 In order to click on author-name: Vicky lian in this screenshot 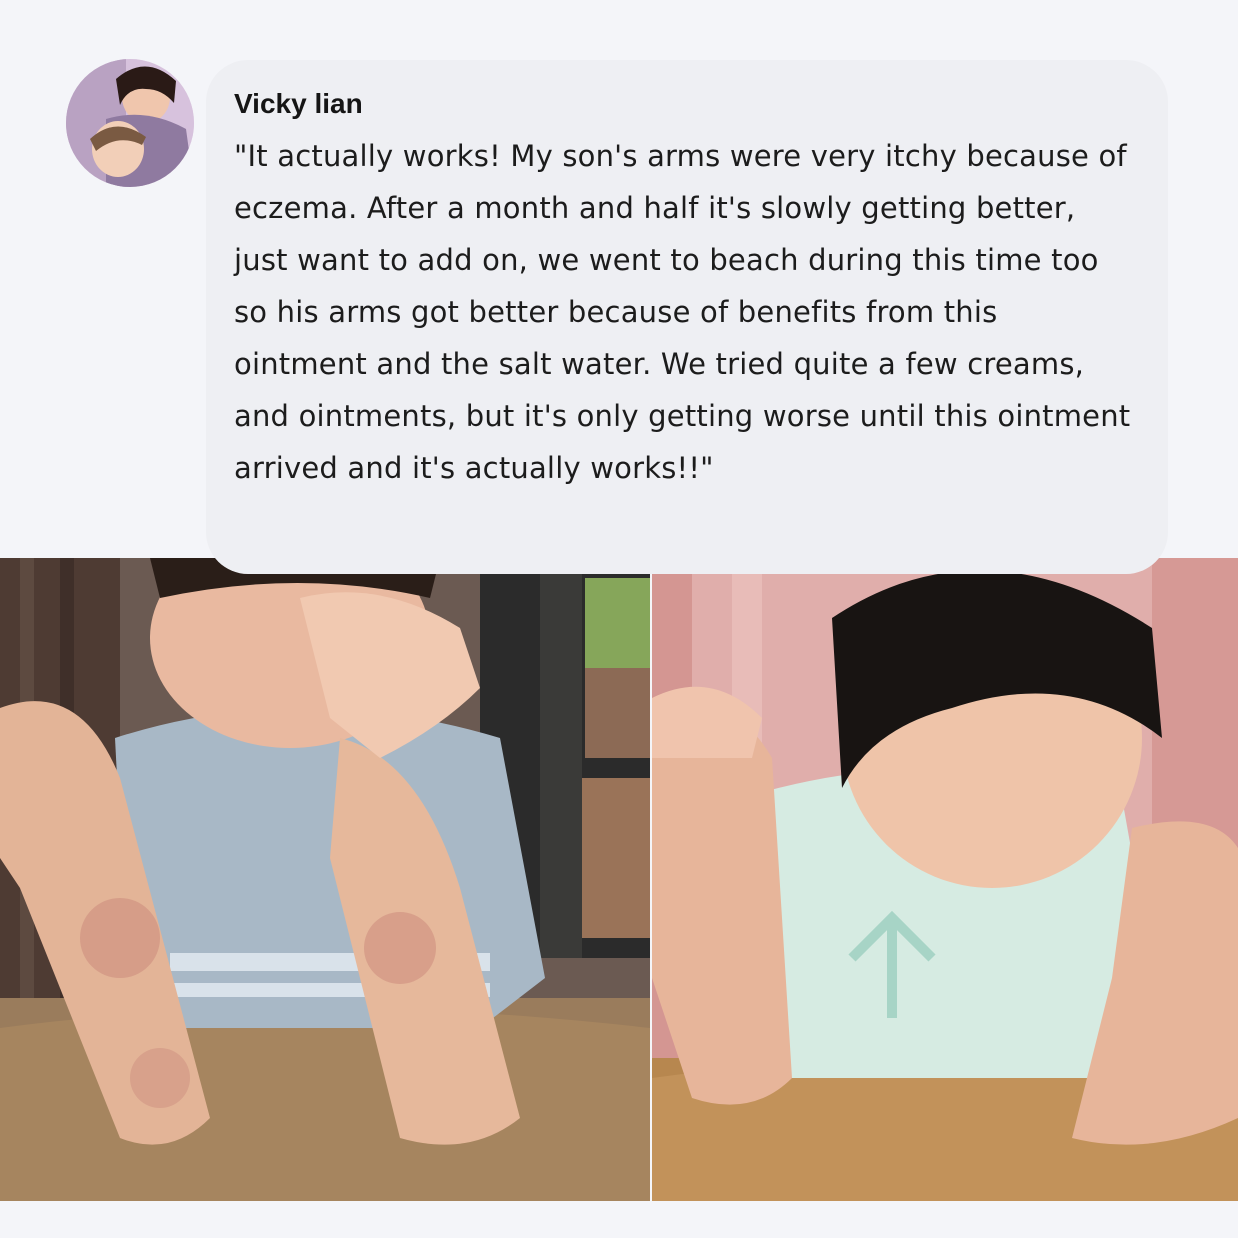, I will do `click(298, 103)`.